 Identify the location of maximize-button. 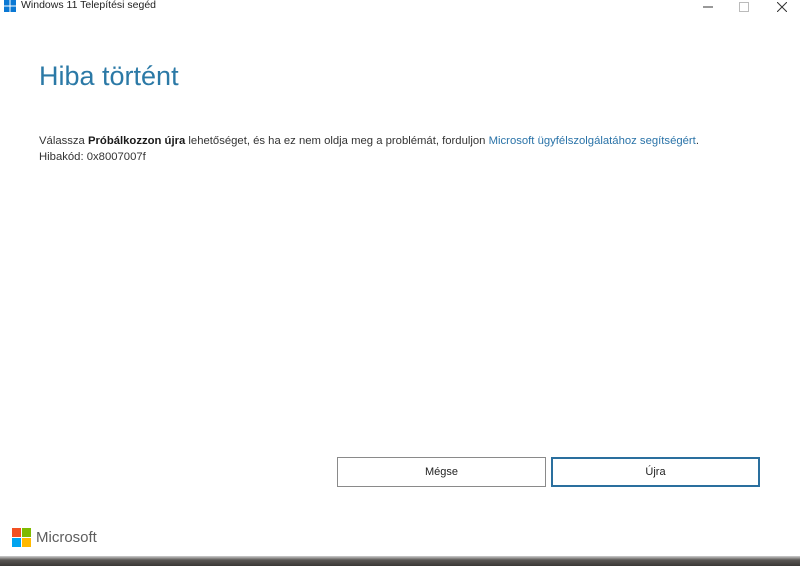
(744, 7).